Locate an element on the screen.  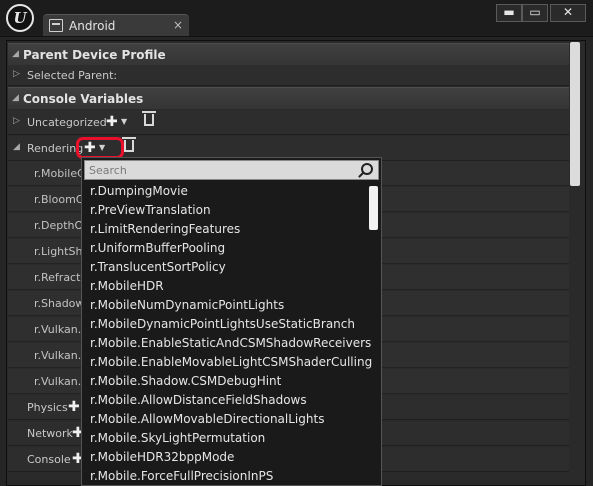
list-item: r.Mobile.AllowDistanceFieldShadows is located at coordinates (230, 402).